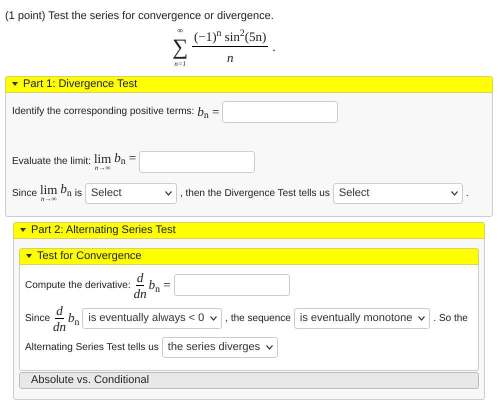 This screenshot has width=498, height=414. I want to click on dropdown-select: the series diverges, so click(220, 347).